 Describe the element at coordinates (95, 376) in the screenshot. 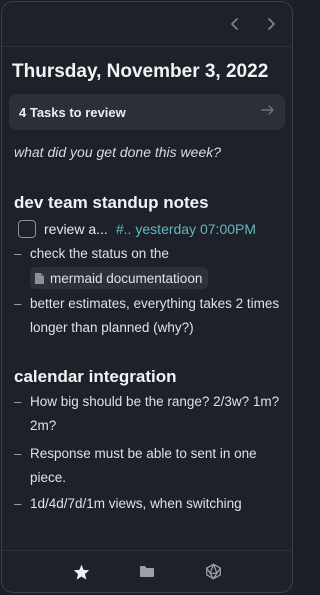

I see `section-title-calendar: calendar integration` at that location.